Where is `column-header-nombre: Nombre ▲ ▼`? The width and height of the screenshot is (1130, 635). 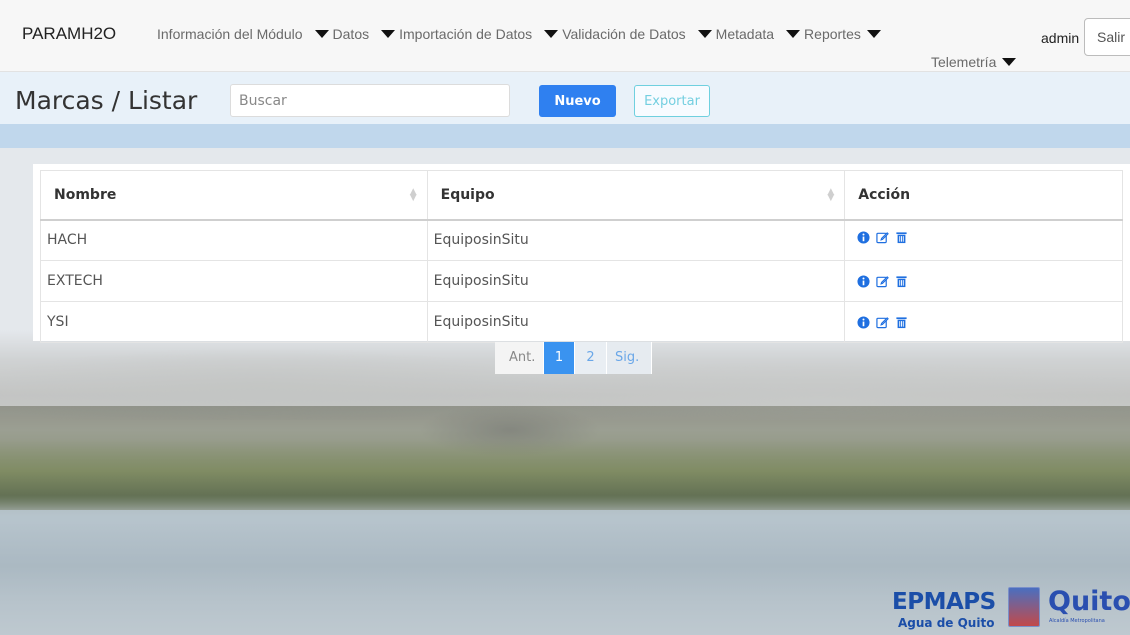 column-header-nombre: Nombre ▲ ▼ is located at coordinates (234, 195).